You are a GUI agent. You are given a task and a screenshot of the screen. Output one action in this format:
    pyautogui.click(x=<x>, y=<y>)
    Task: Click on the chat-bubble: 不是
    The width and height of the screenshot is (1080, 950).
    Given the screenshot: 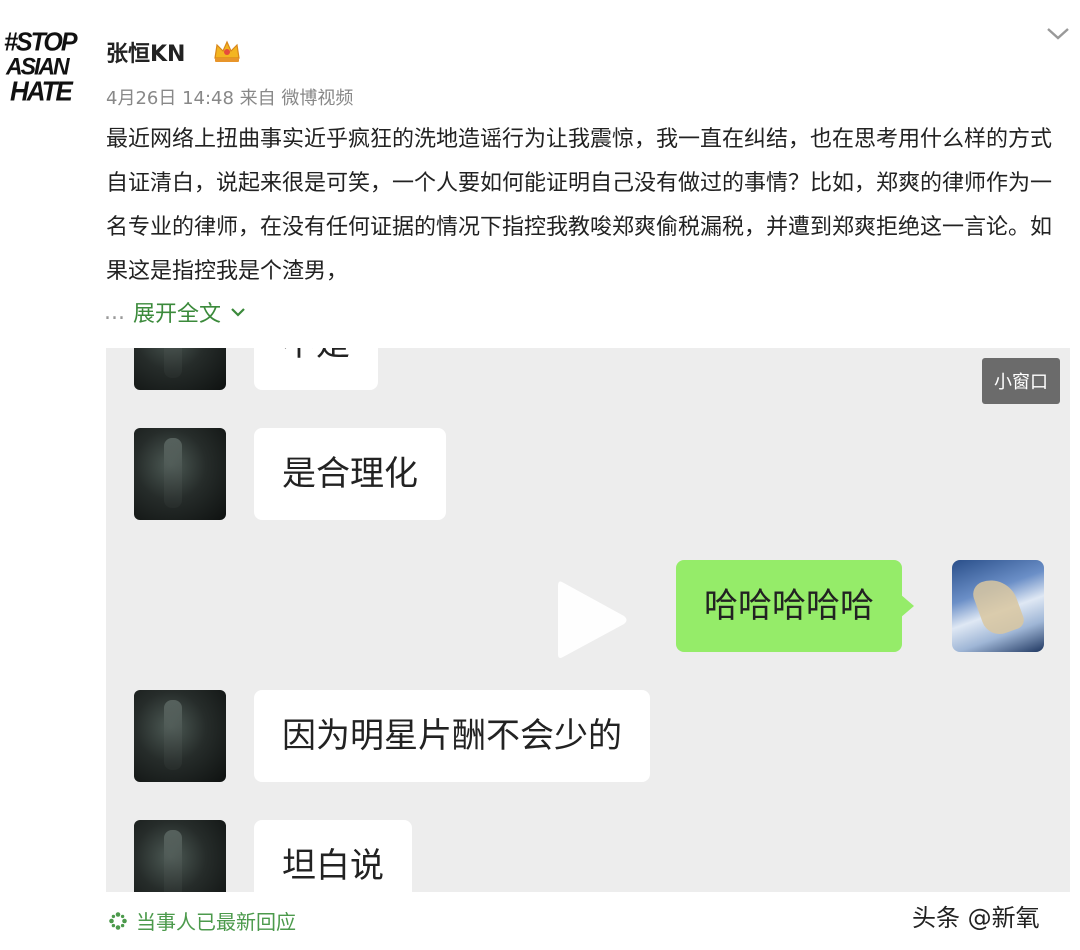 What is the action you would take?
    pyautogui.click(x=316, y=369)
    